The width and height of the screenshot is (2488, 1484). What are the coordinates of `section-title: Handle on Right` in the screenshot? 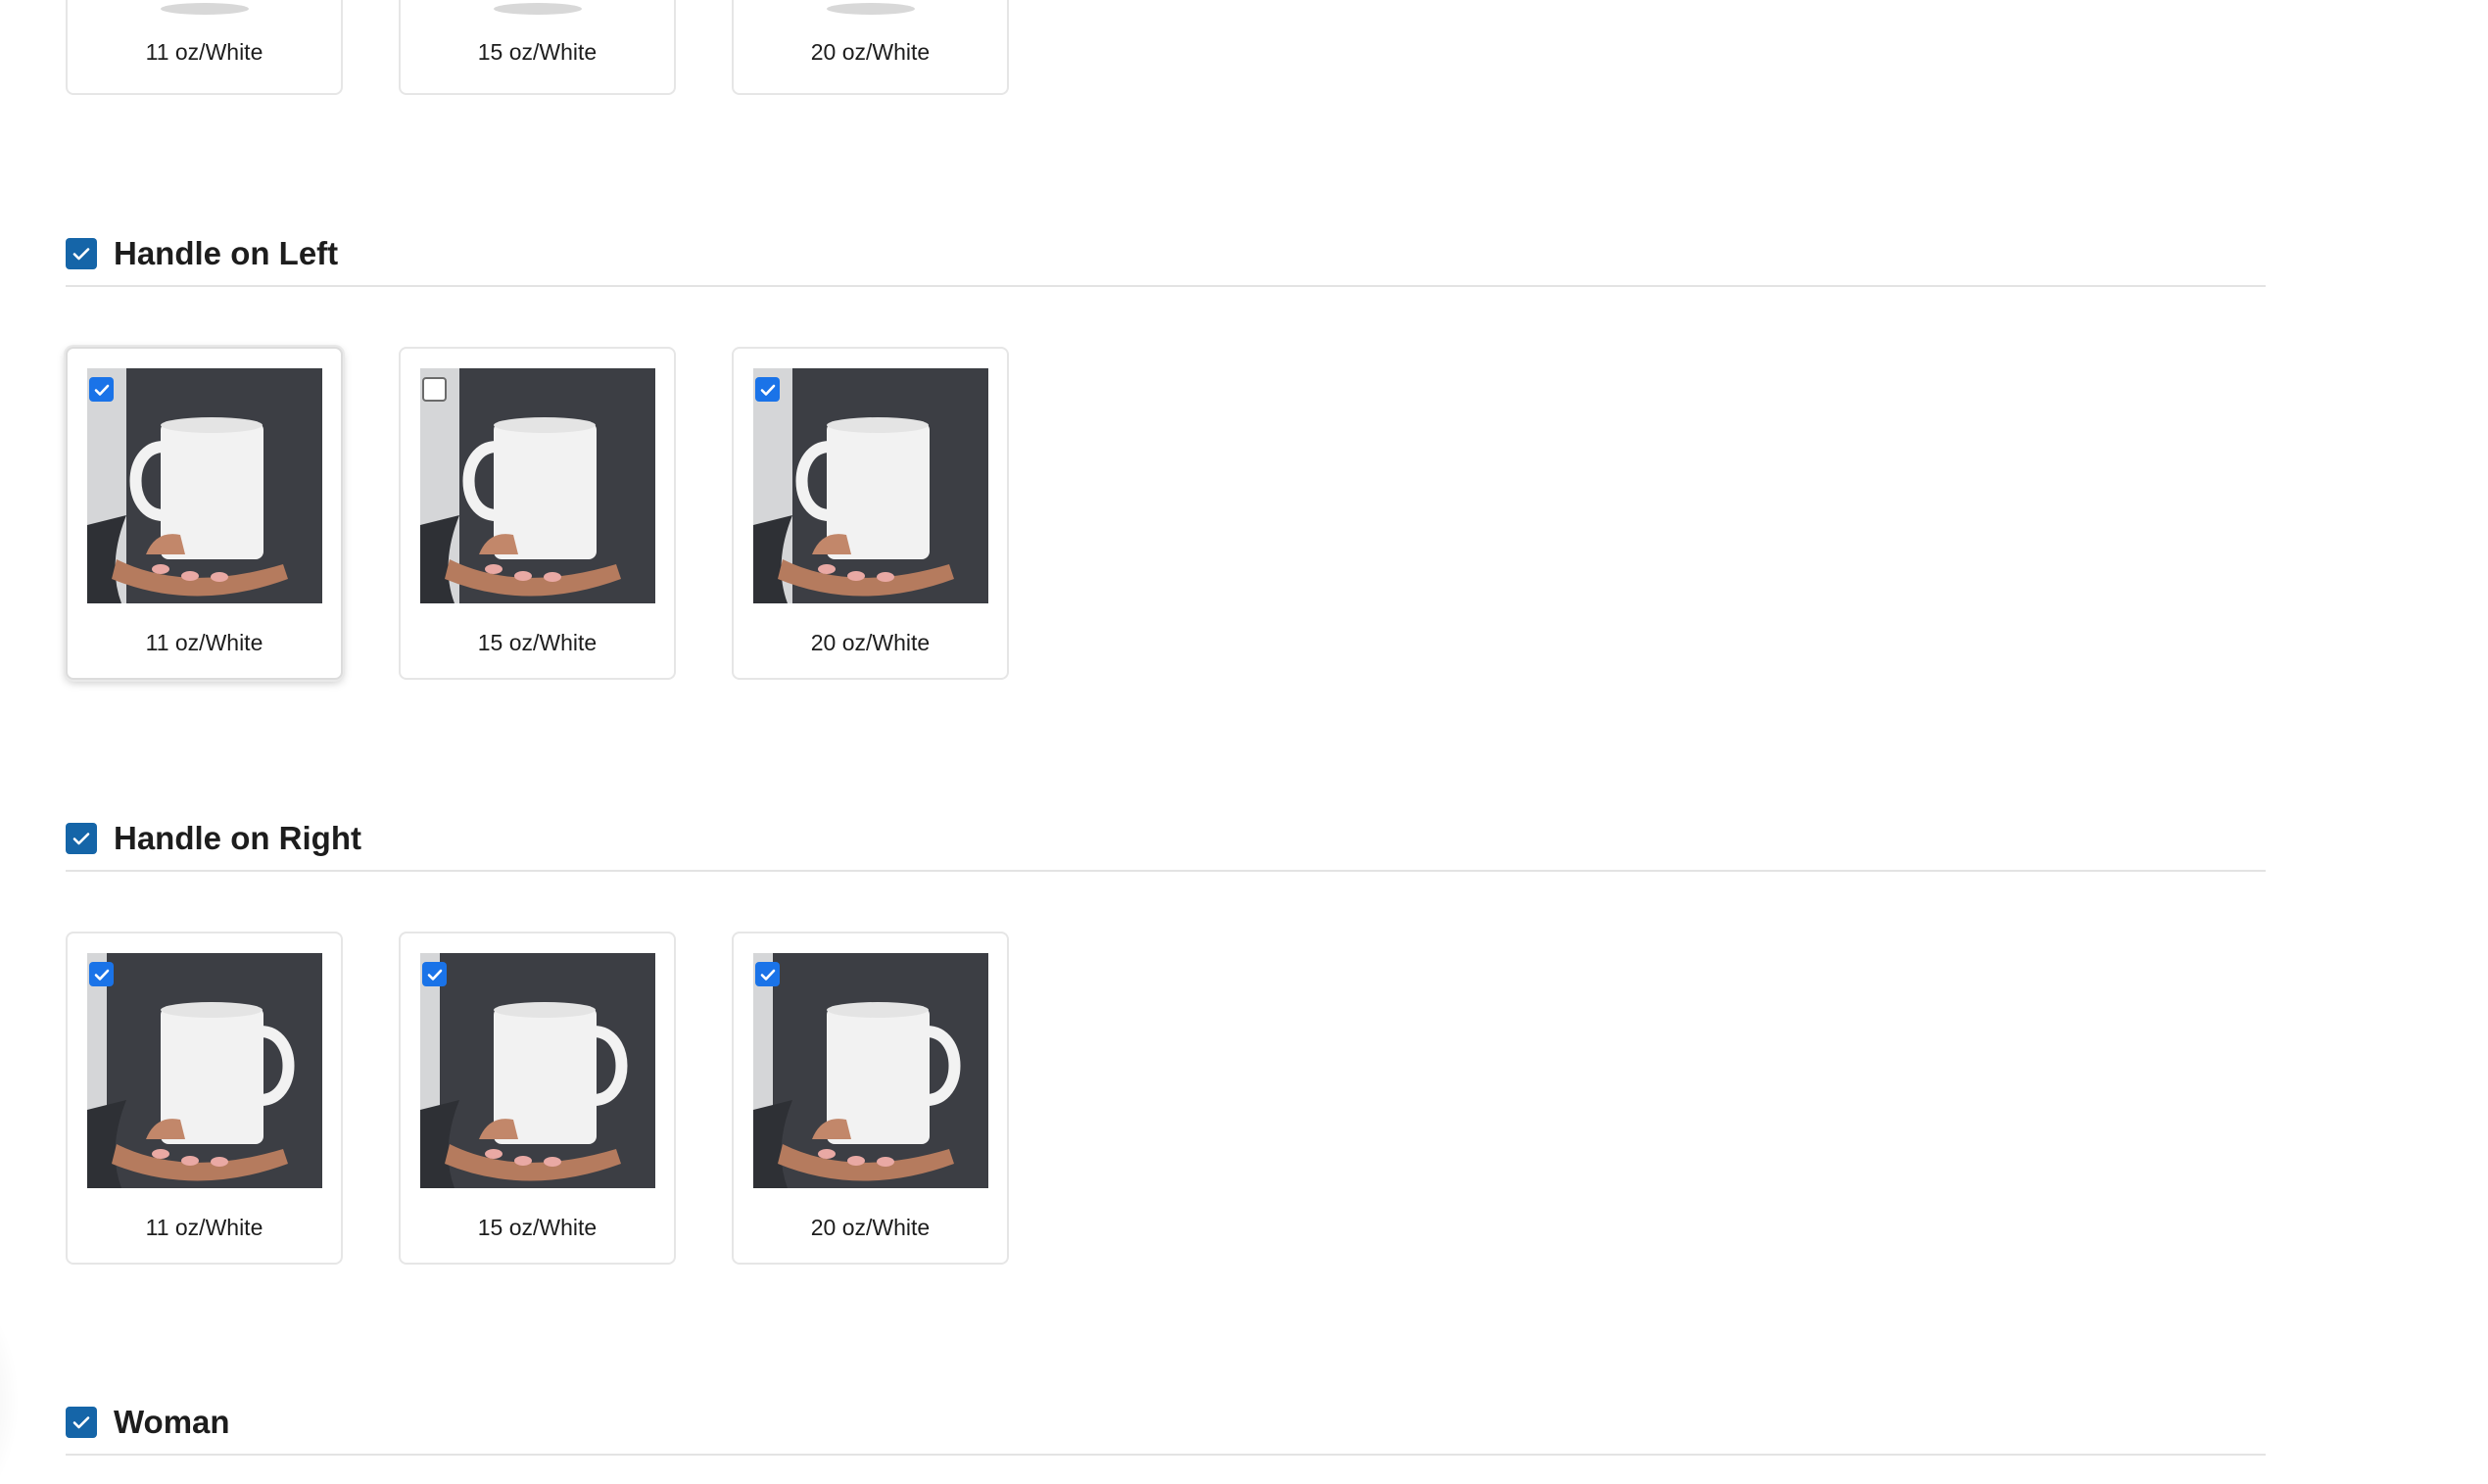 It's located at (237, 838).